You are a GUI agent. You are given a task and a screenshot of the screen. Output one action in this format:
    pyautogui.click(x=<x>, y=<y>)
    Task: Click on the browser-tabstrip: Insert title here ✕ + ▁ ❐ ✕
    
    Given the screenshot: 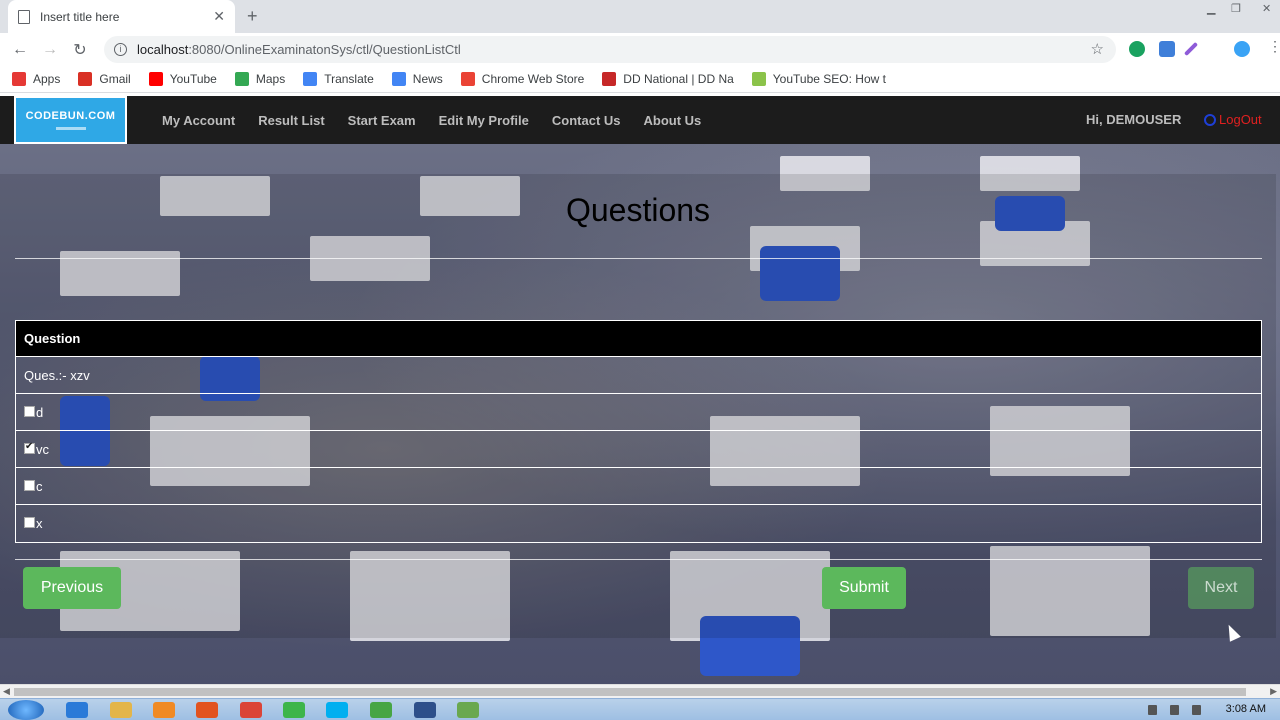 What is the action you would take?
    pyautogui.click(x=640, y=16)
    